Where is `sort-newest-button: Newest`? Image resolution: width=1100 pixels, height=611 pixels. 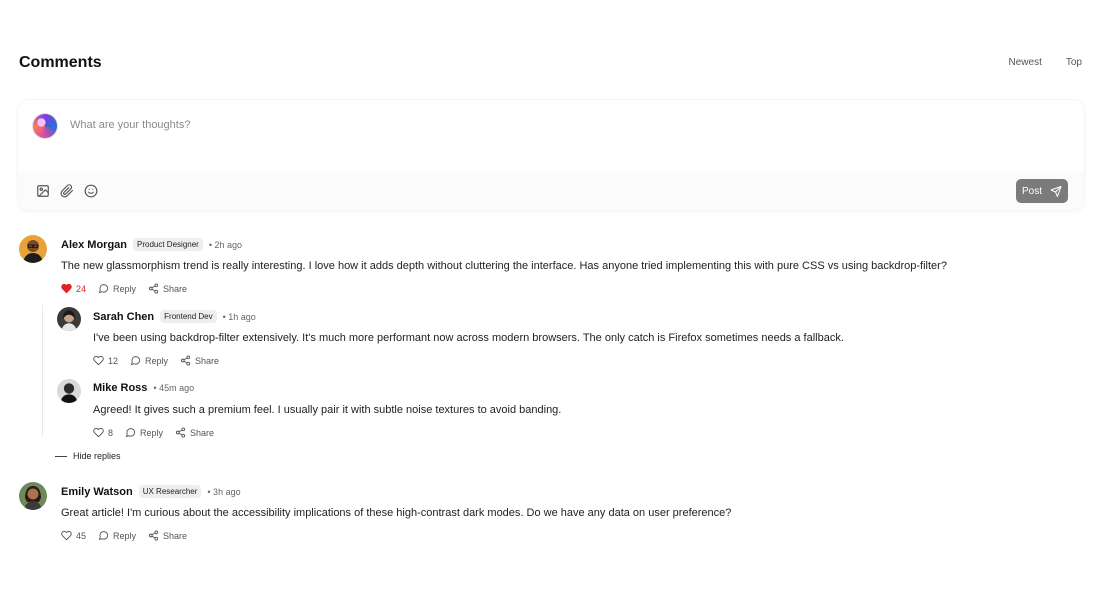
sort-newest-button: Newest is located at coordinates (1025, 62).